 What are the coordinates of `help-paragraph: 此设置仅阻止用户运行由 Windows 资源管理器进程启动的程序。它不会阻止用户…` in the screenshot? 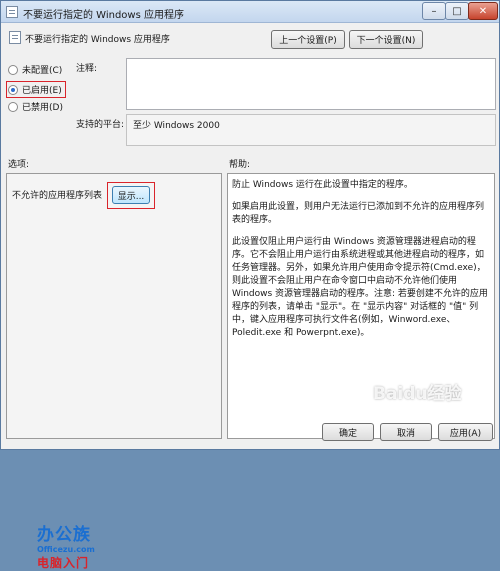 It's located at (360, 287).